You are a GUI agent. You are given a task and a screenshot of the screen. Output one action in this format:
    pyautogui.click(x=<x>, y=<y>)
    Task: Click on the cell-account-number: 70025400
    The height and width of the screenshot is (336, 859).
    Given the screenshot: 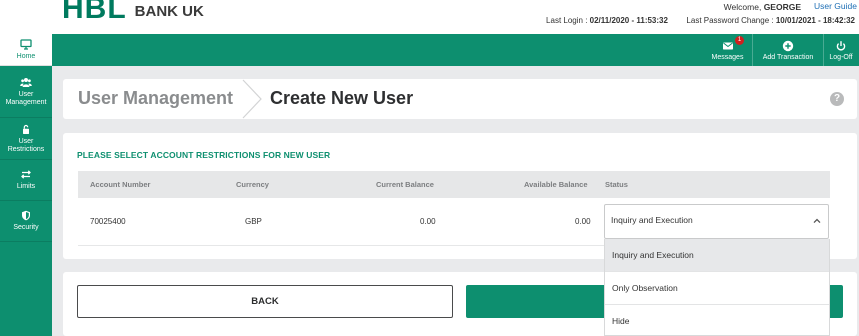 What is the action you would take?
    pyautogui.click(x=108, y=221)
    